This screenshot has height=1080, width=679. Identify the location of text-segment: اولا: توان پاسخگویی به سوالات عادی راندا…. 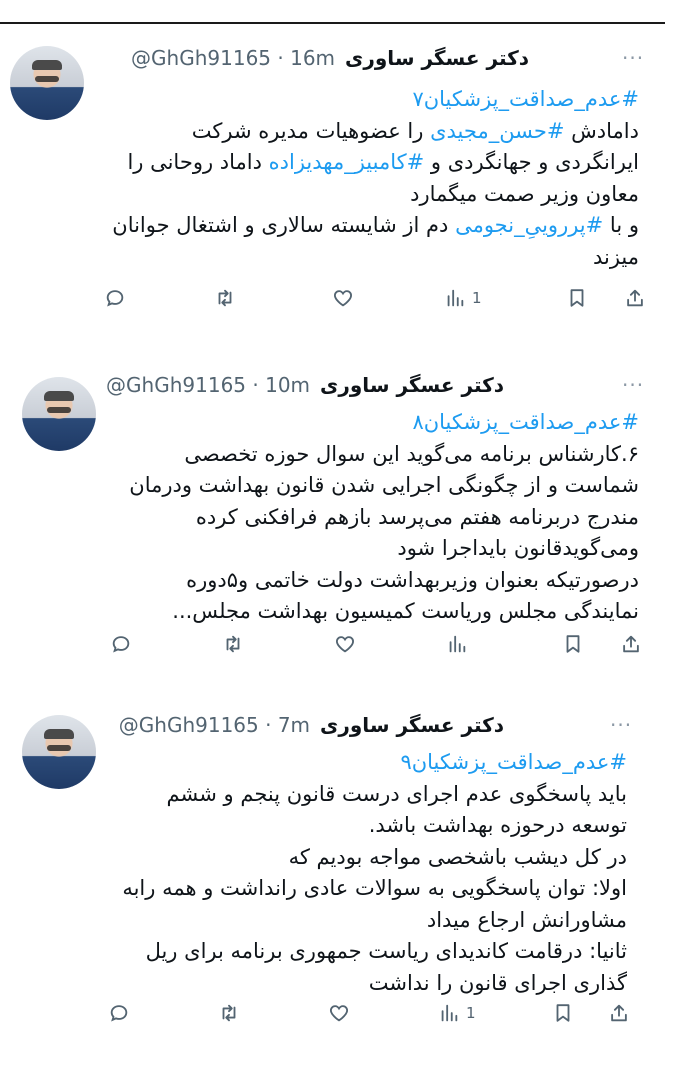
(374, 888).